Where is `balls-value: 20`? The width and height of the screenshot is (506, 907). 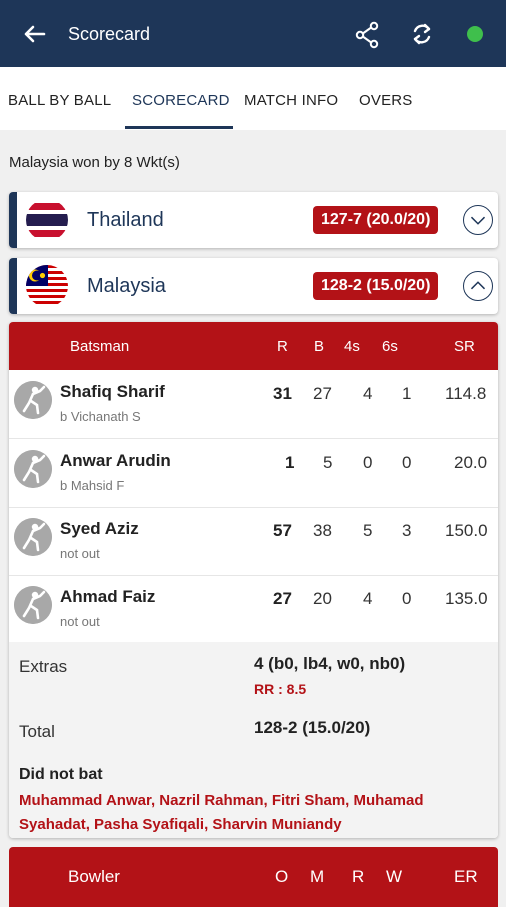
balls-value: 20 is located at coordinates (322, 598).